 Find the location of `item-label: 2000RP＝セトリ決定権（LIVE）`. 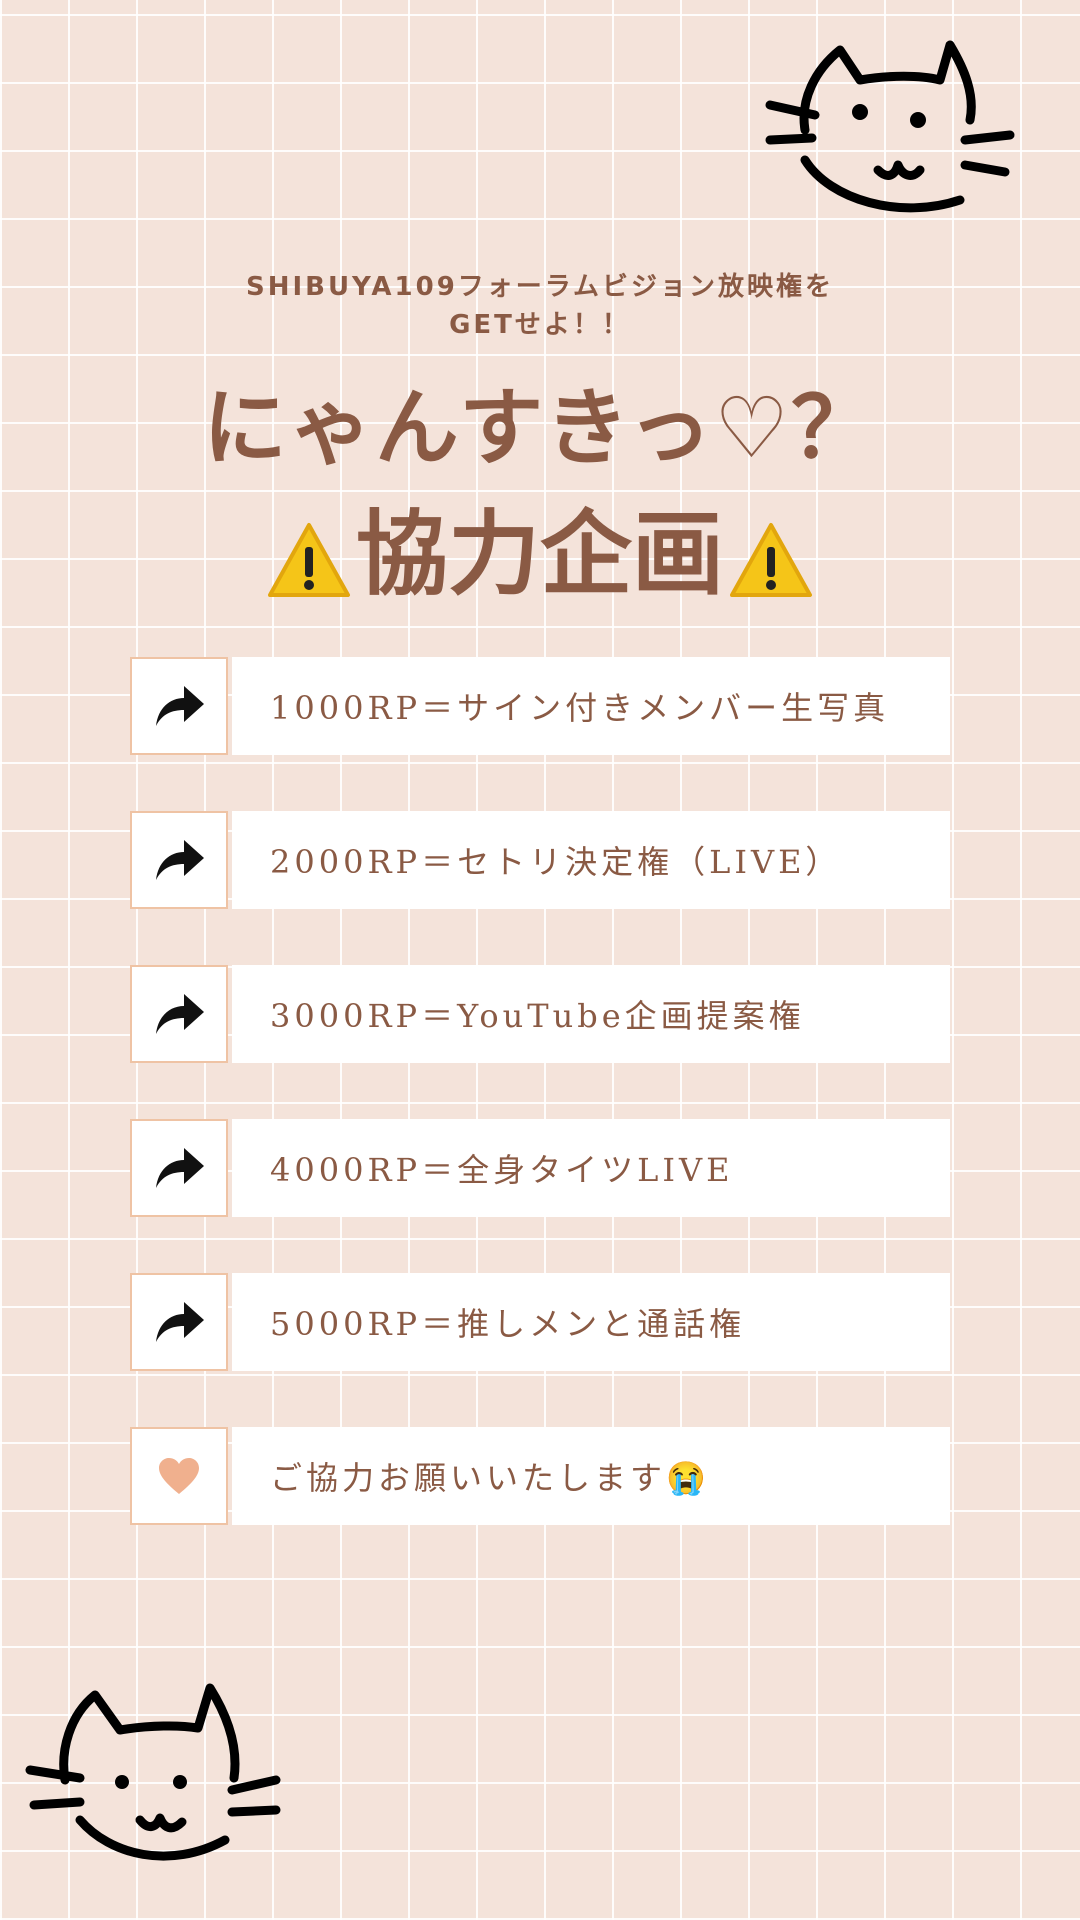

item-label: 2000RP＝セトリ決定権（LIVE） is located at coordinates (556, 862).